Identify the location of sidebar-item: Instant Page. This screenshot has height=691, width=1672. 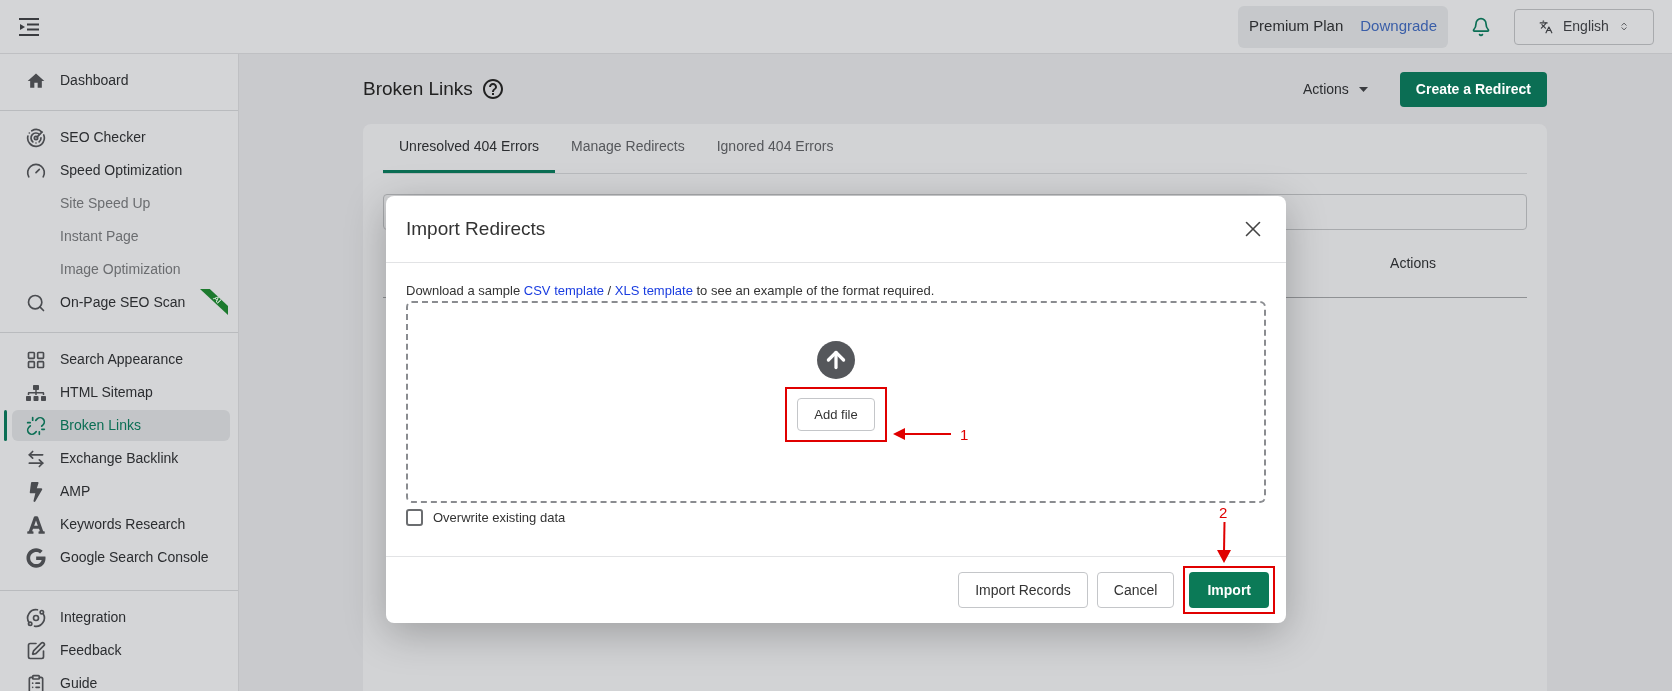
(121, 236).